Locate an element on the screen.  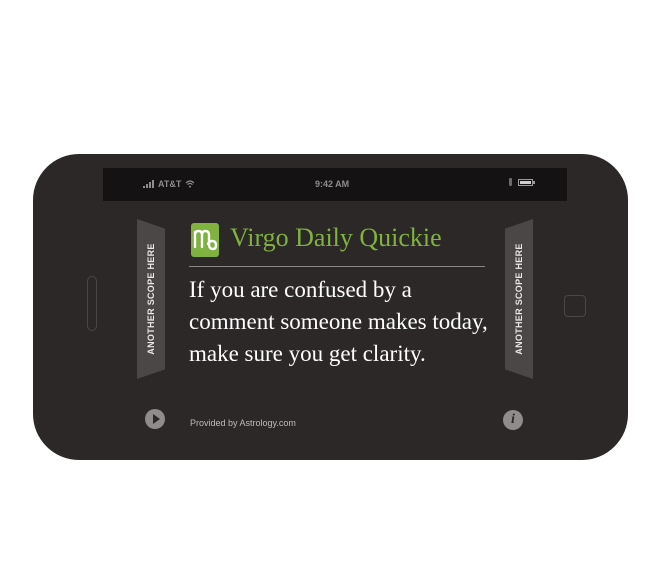
wifi-icon is located at coordinates (190, 184).